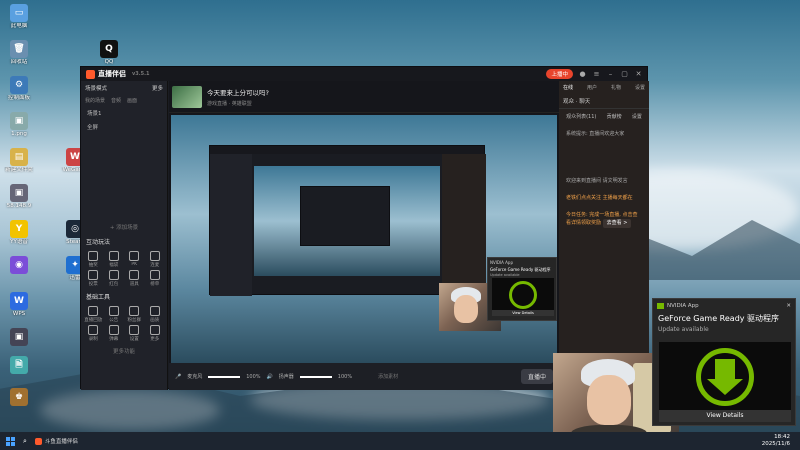 The image size is (800, 450). Describe the element at coordinates (315, 376) in the screenshot. I see `speaker-volume-slider` at that location.